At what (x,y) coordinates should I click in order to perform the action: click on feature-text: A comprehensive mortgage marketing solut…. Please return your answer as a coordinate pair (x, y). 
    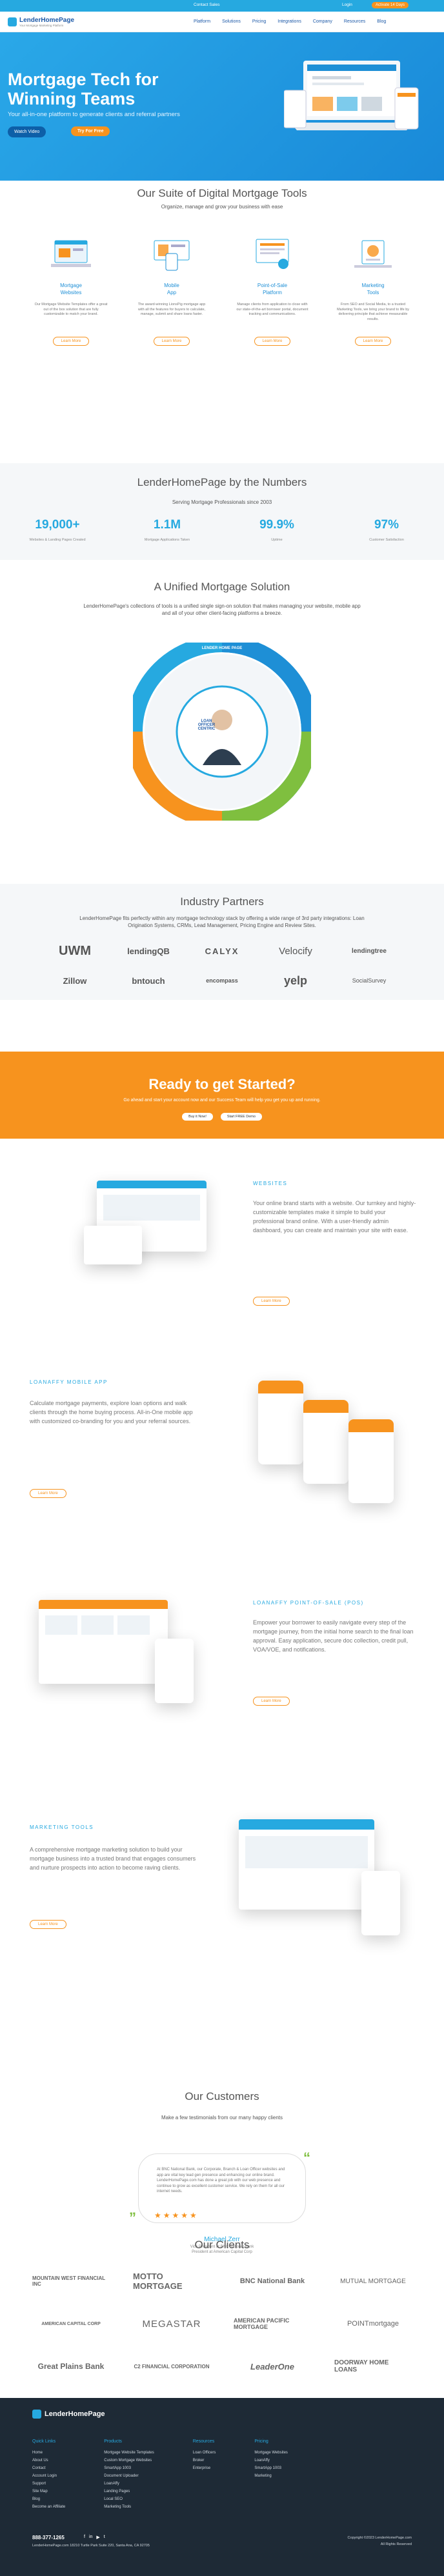
    Looking at the image, I should click on (113, 1858).